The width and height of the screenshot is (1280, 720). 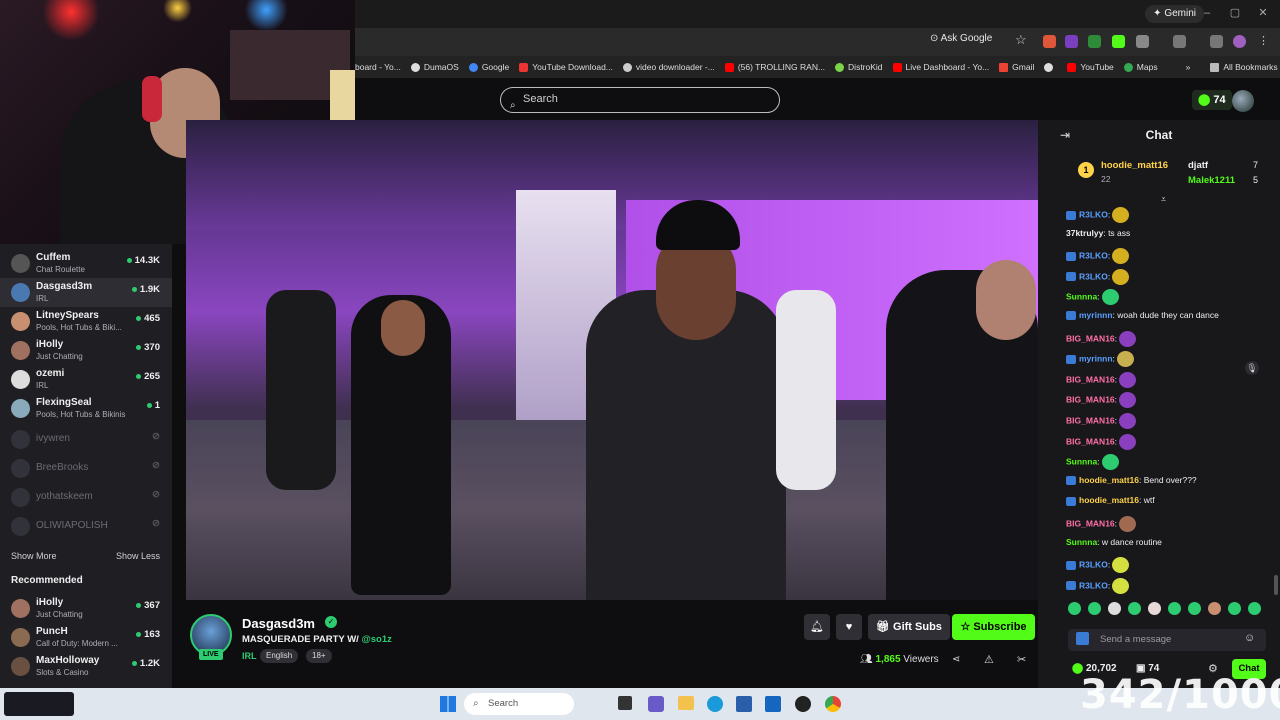 What do you see at coordinates (833, 704) in the screenshot?
I see `chrome-icon` at bounding box center [833, 704].